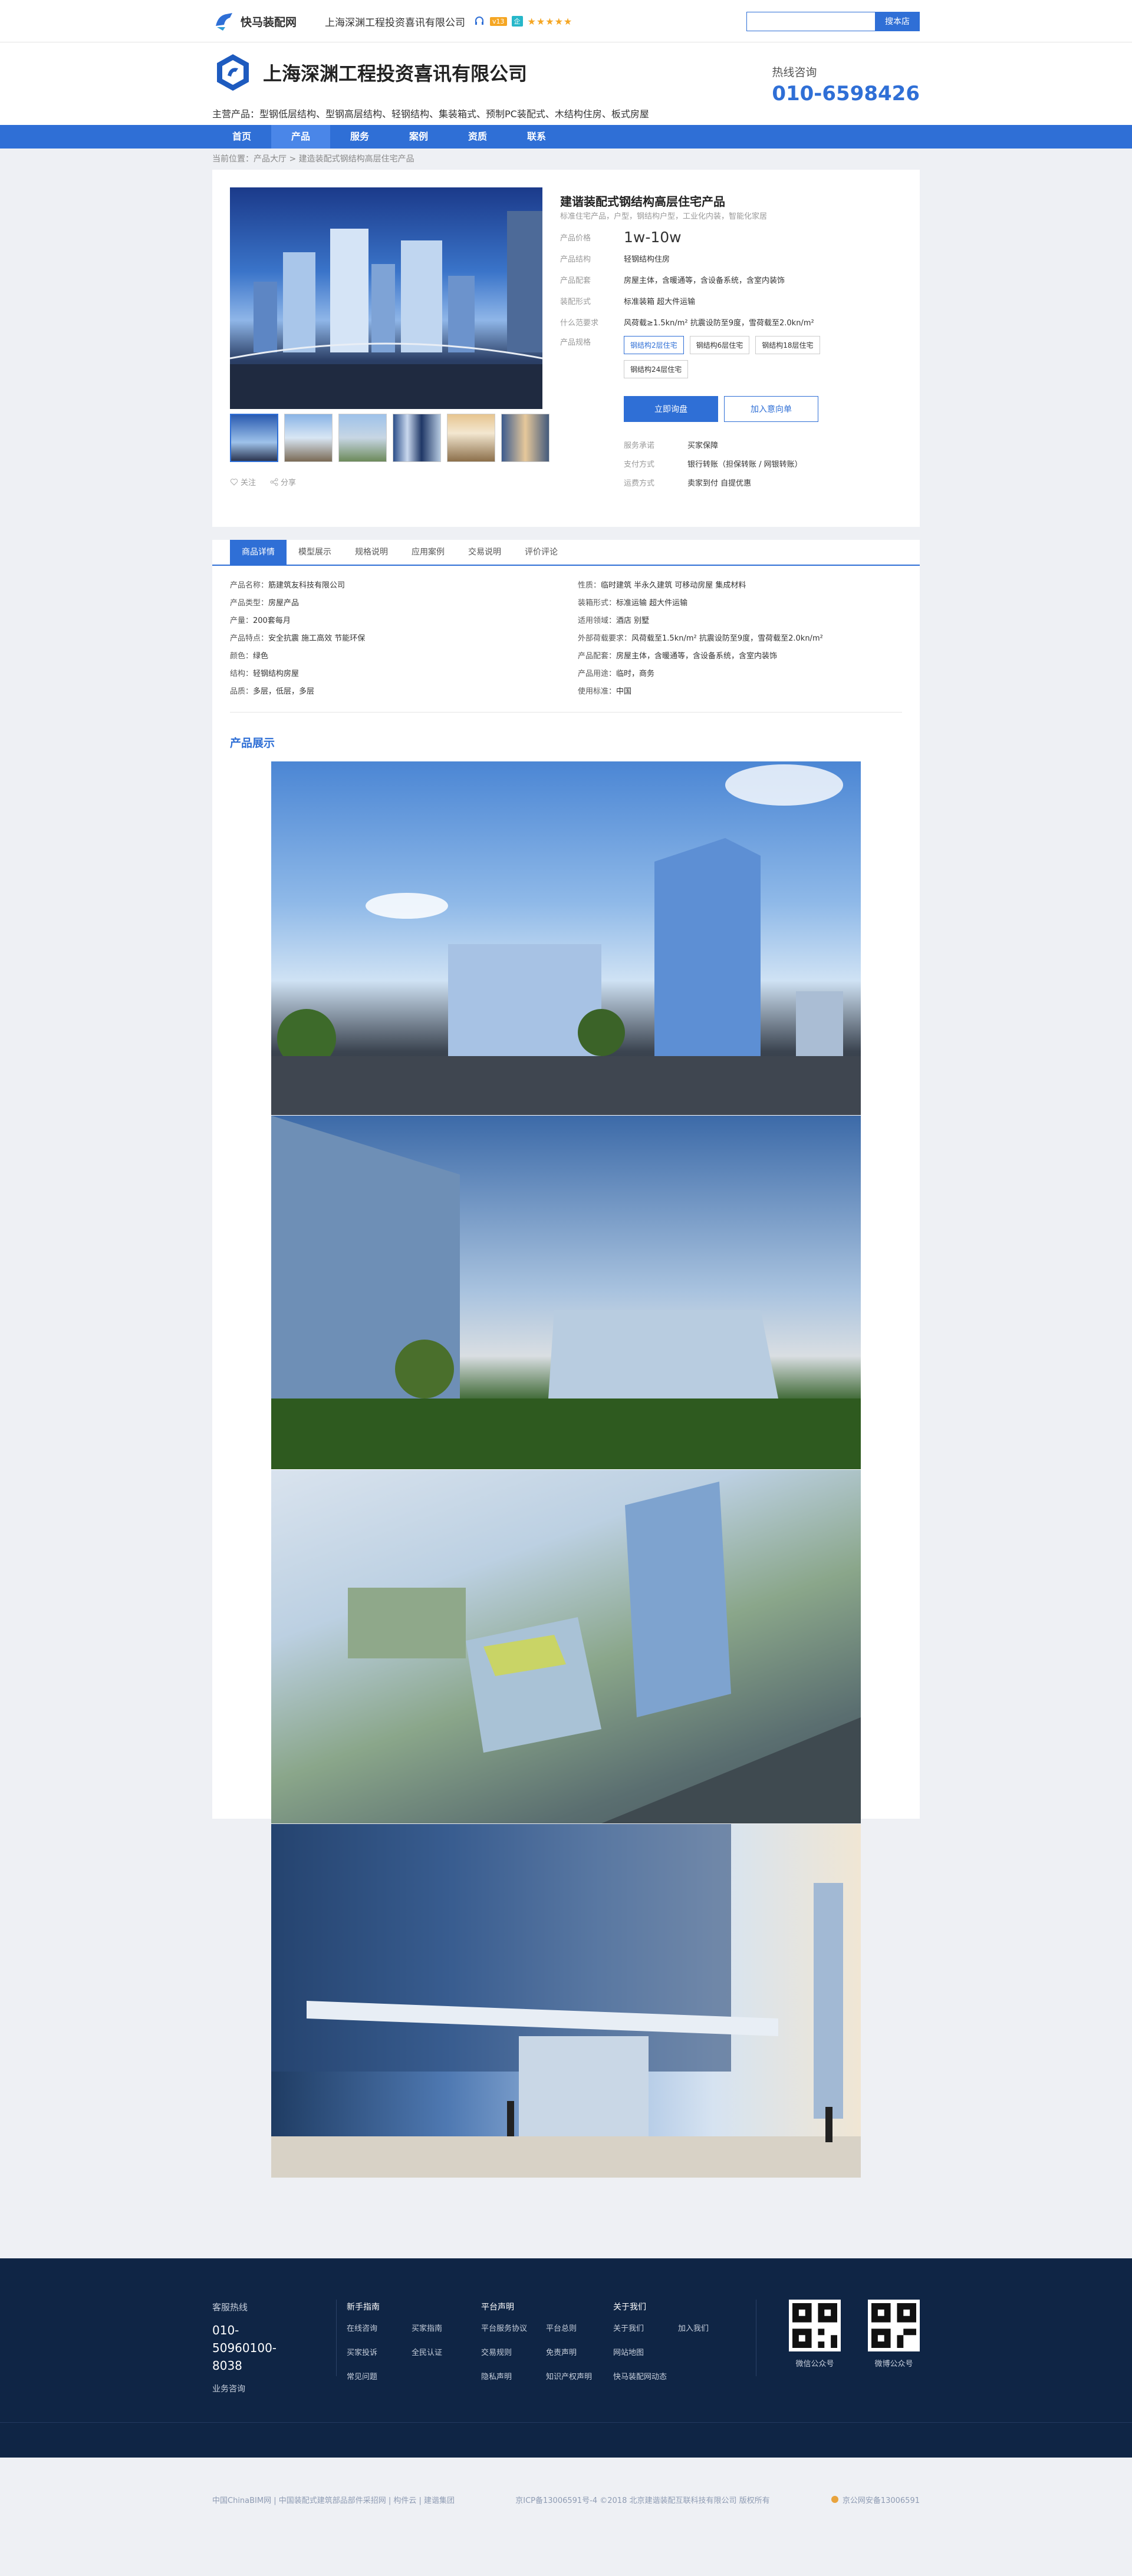 The image size is (1132, 2576). I want to click on hotline-label: 热线咨询, so click(795, 73).